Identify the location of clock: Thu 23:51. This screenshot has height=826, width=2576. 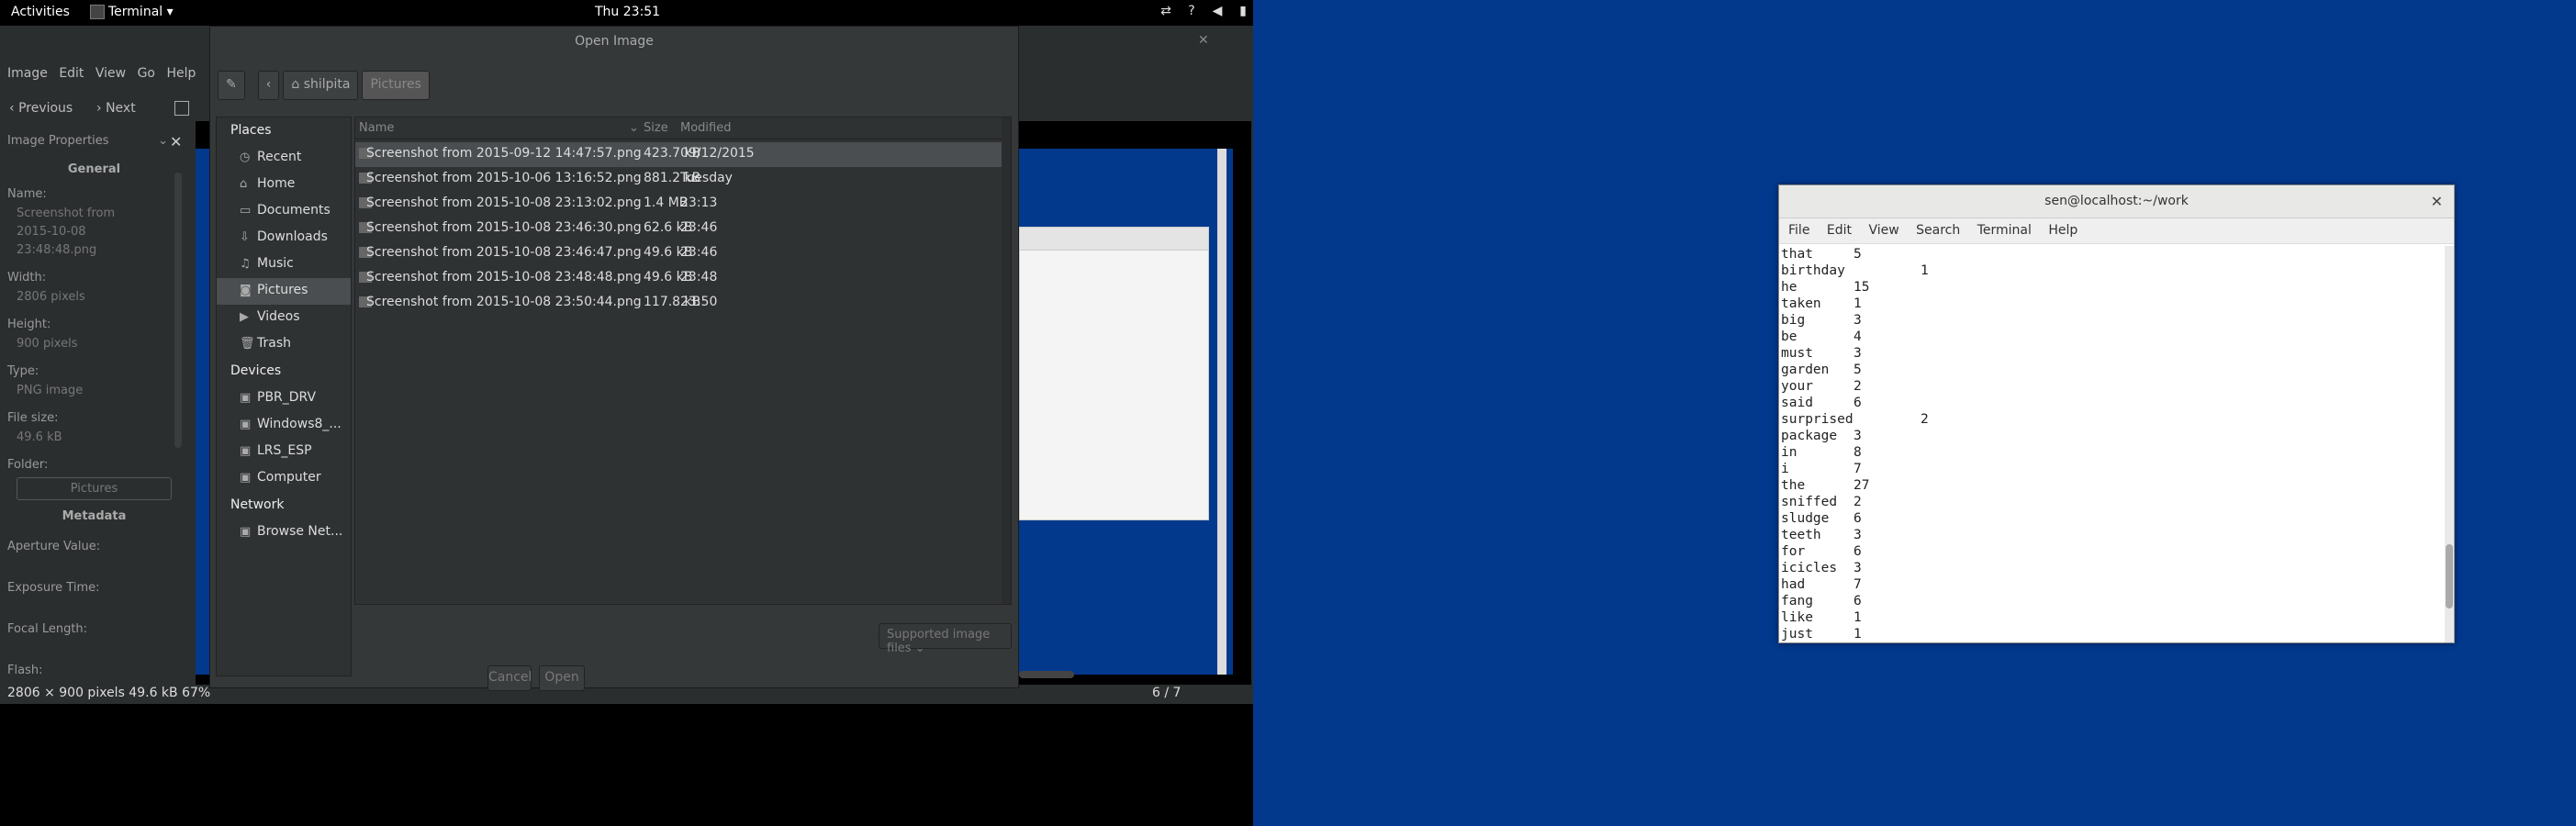
(627, 12).